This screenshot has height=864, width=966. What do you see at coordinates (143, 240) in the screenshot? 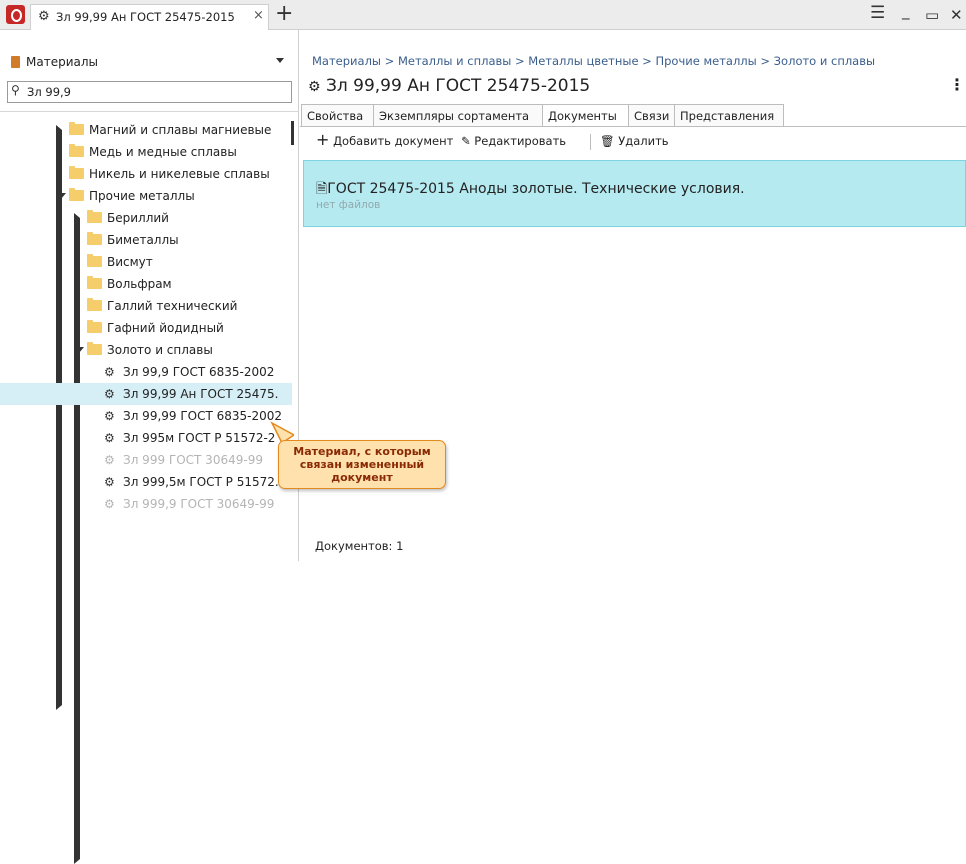
I see `tree-item-label: Биметаллы` at bounding box center [143, 240].